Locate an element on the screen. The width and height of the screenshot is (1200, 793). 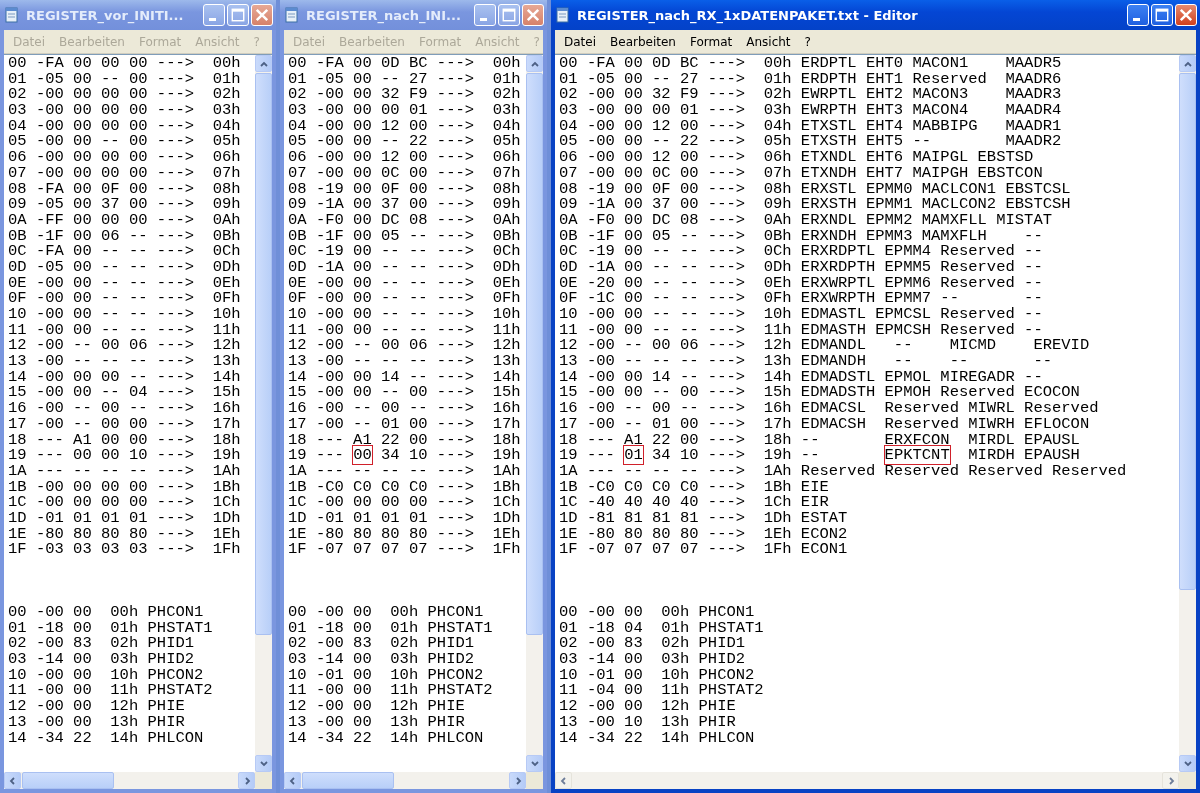
register-line: 02 -00 00 00 00 ---> 02h is located at coordinates (124, 94).